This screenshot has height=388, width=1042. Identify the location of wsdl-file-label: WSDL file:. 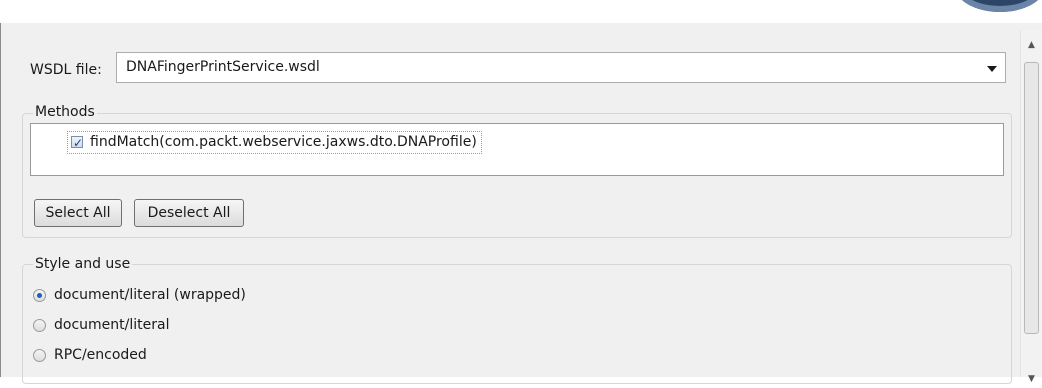
(66, 70).